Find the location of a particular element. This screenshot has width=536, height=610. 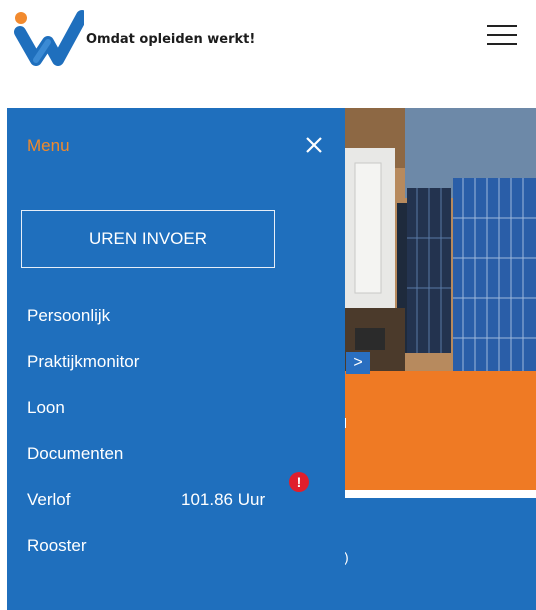

lower-blue-section is located at coordinates (440, 554).